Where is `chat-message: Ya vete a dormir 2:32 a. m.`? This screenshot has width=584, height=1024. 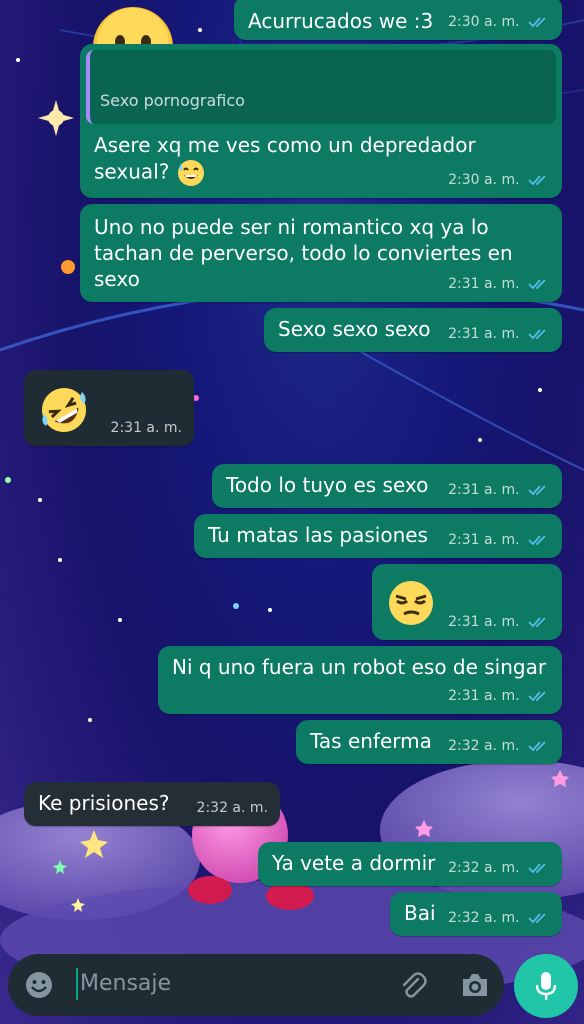
chat-message: Ya vete a dormir 2:32 a. m. is located at coordinates (410, 864).